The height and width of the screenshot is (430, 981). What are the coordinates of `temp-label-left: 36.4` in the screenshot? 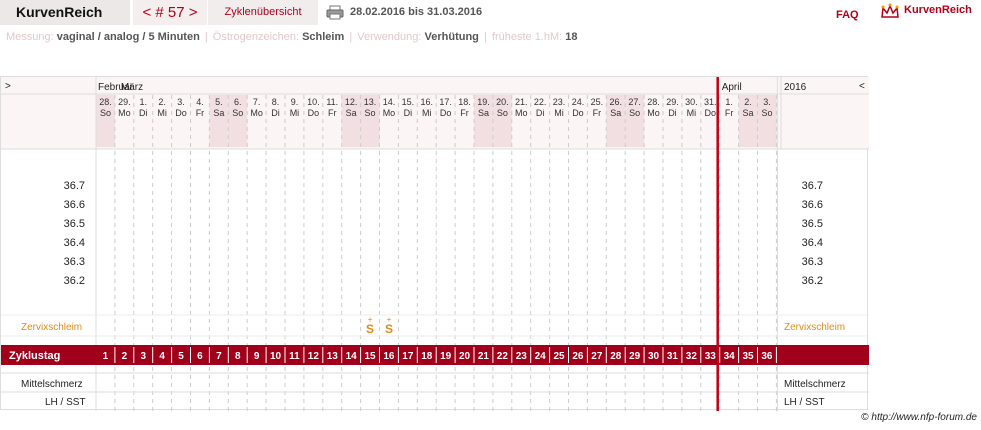 It's located at (74, 243).